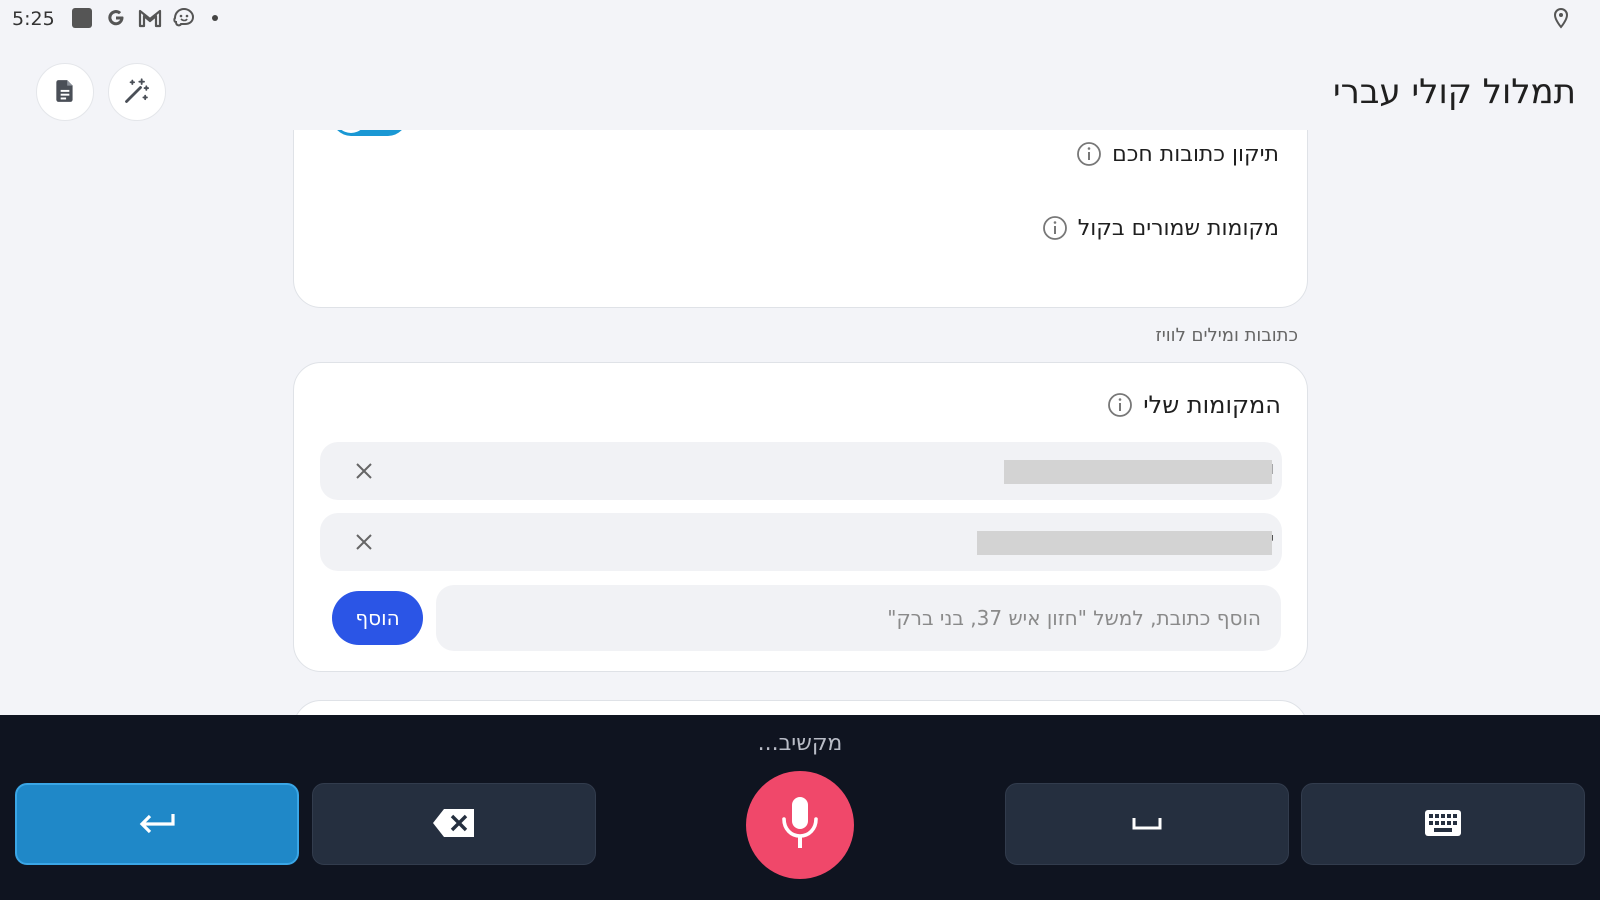 This screenshot has height=900, width=1600. I want to click on google-icon, so click(116, 18).